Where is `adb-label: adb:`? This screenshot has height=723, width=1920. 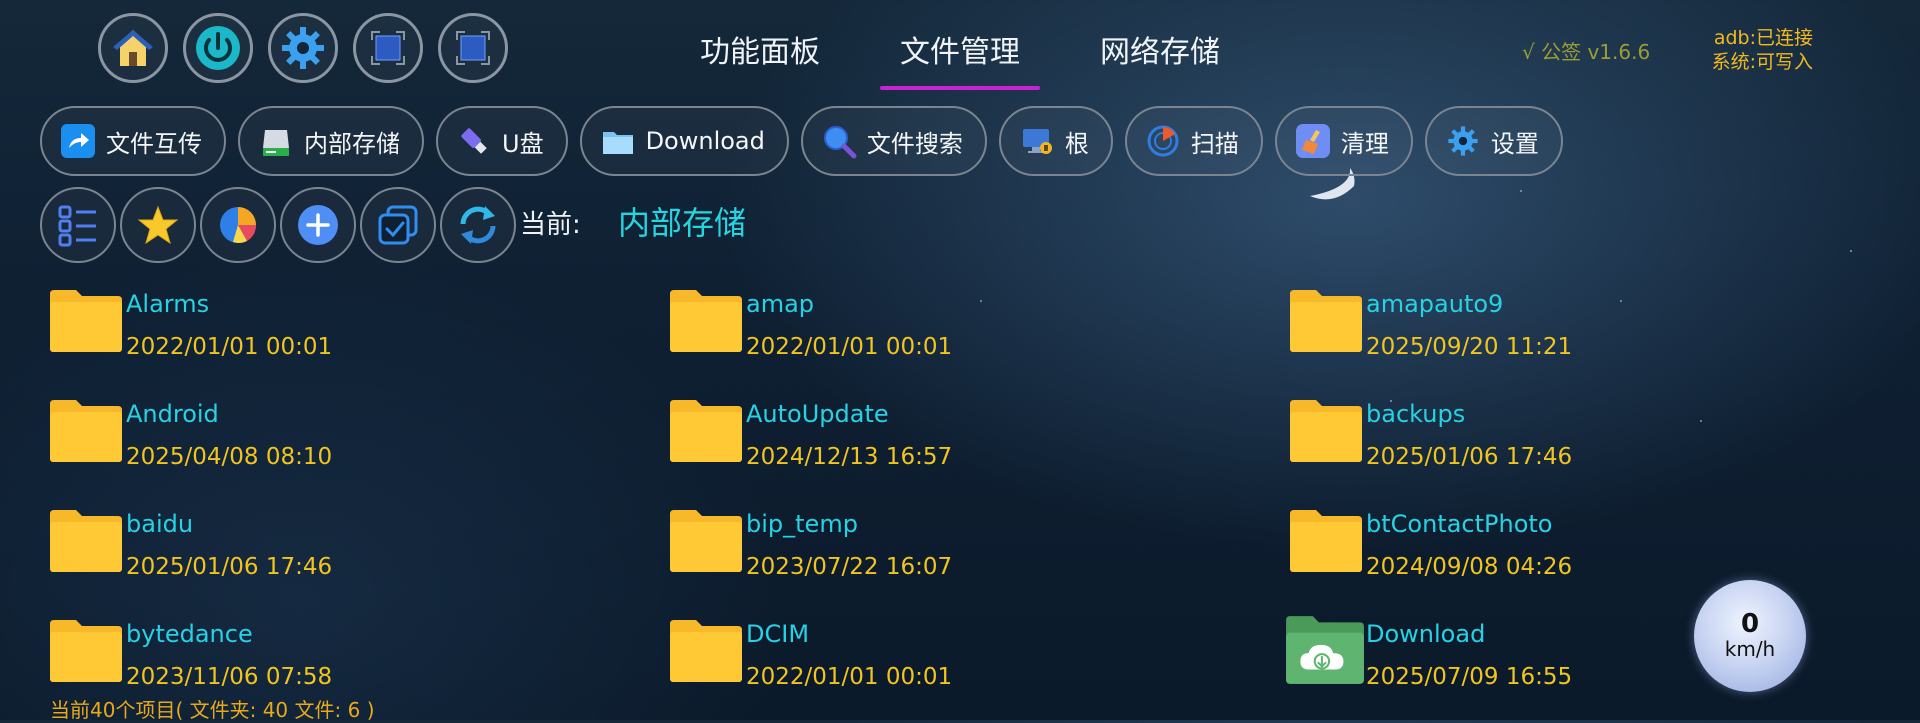 adb-label: adb: is located at coordinates (1734, 38).